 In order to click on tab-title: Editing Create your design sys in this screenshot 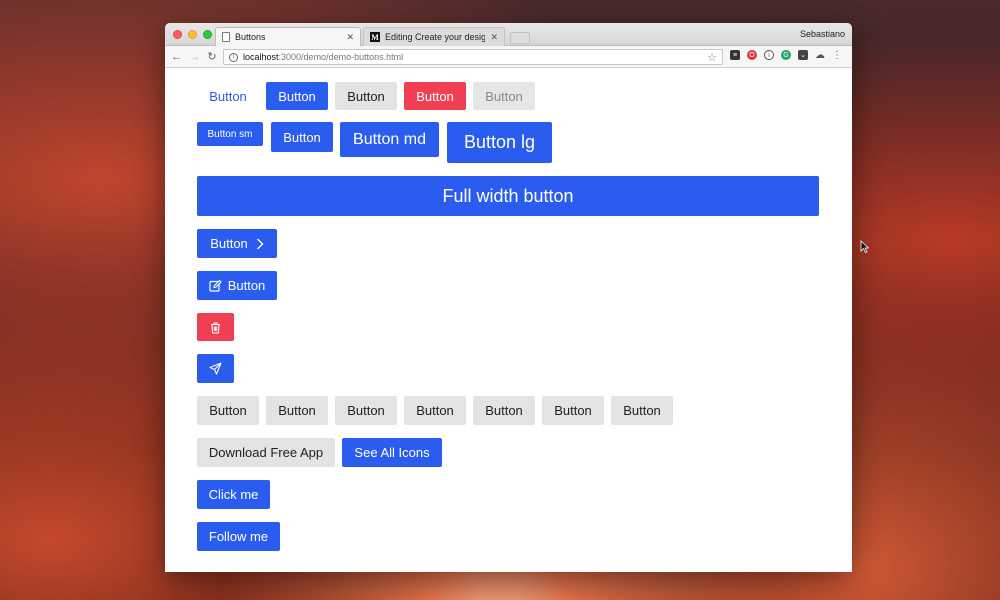, I will do `click(435, 37)`.